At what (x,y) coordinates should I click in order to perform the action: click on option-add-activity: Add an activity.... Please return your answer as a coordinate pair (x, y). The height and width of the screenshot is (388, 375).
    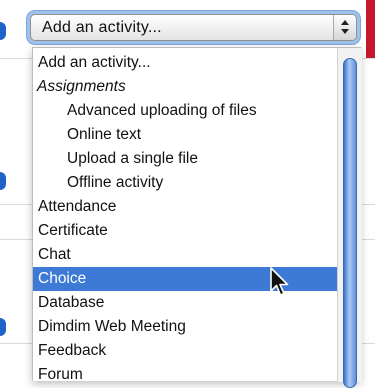
    Looking at the image, I should click on (183, 63).